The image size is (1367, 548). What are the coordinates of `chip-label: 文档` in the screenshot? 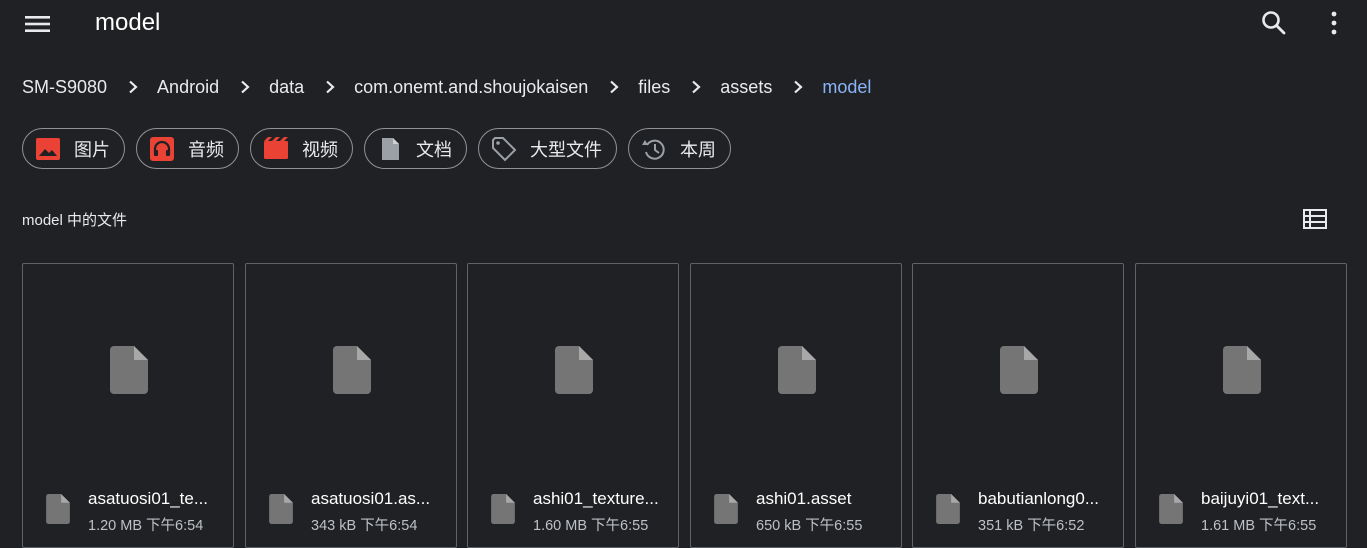 It's located at (434, 149).